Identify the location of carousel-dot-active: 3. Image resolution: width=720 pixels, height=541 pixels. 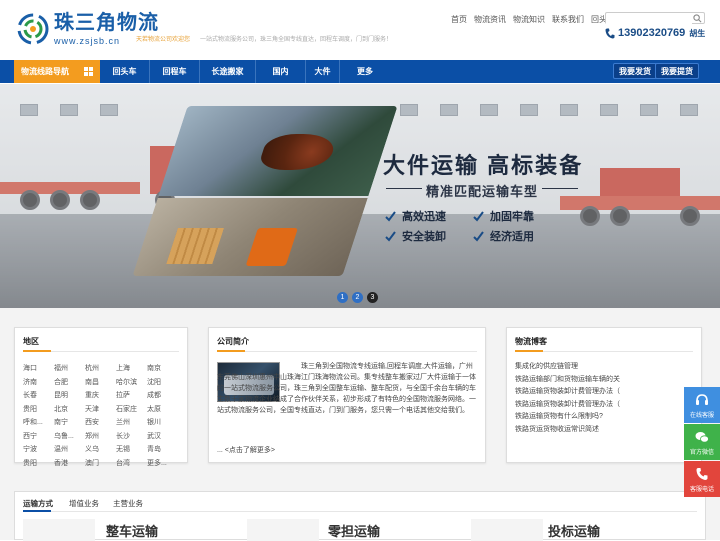
(372, 297).